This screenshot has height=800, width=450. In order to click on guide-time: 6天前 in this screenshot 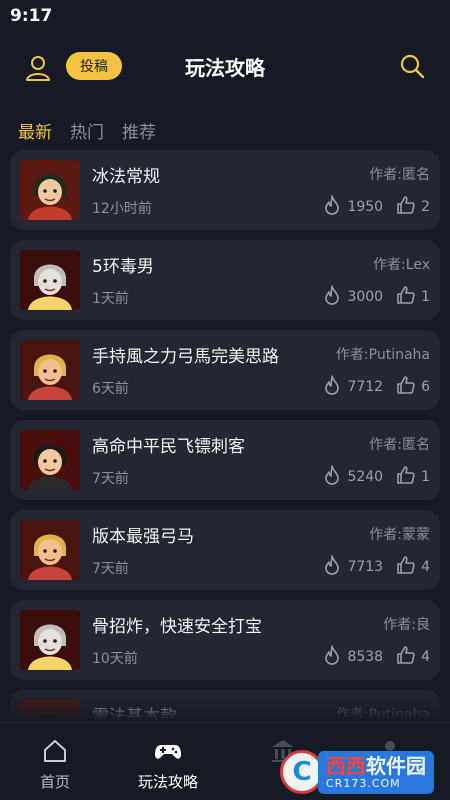, I will do `click(110, 389)`.